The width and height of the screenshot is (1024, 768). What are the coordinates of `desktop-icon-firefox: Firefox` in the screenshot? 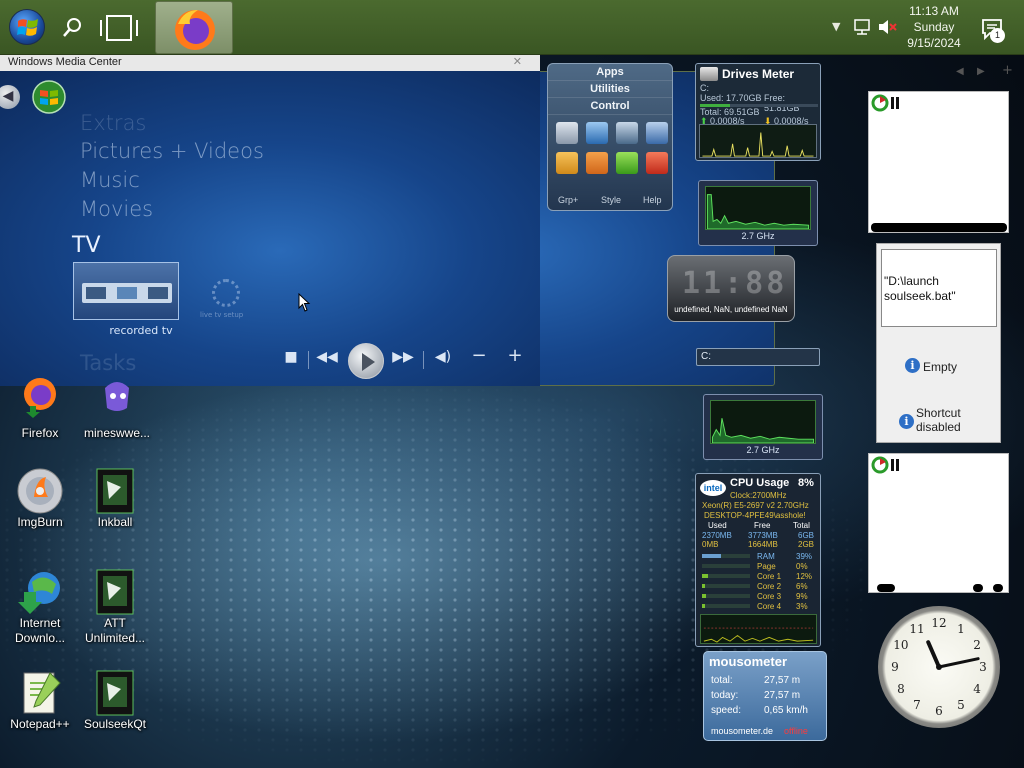 It's located at (40, 409).